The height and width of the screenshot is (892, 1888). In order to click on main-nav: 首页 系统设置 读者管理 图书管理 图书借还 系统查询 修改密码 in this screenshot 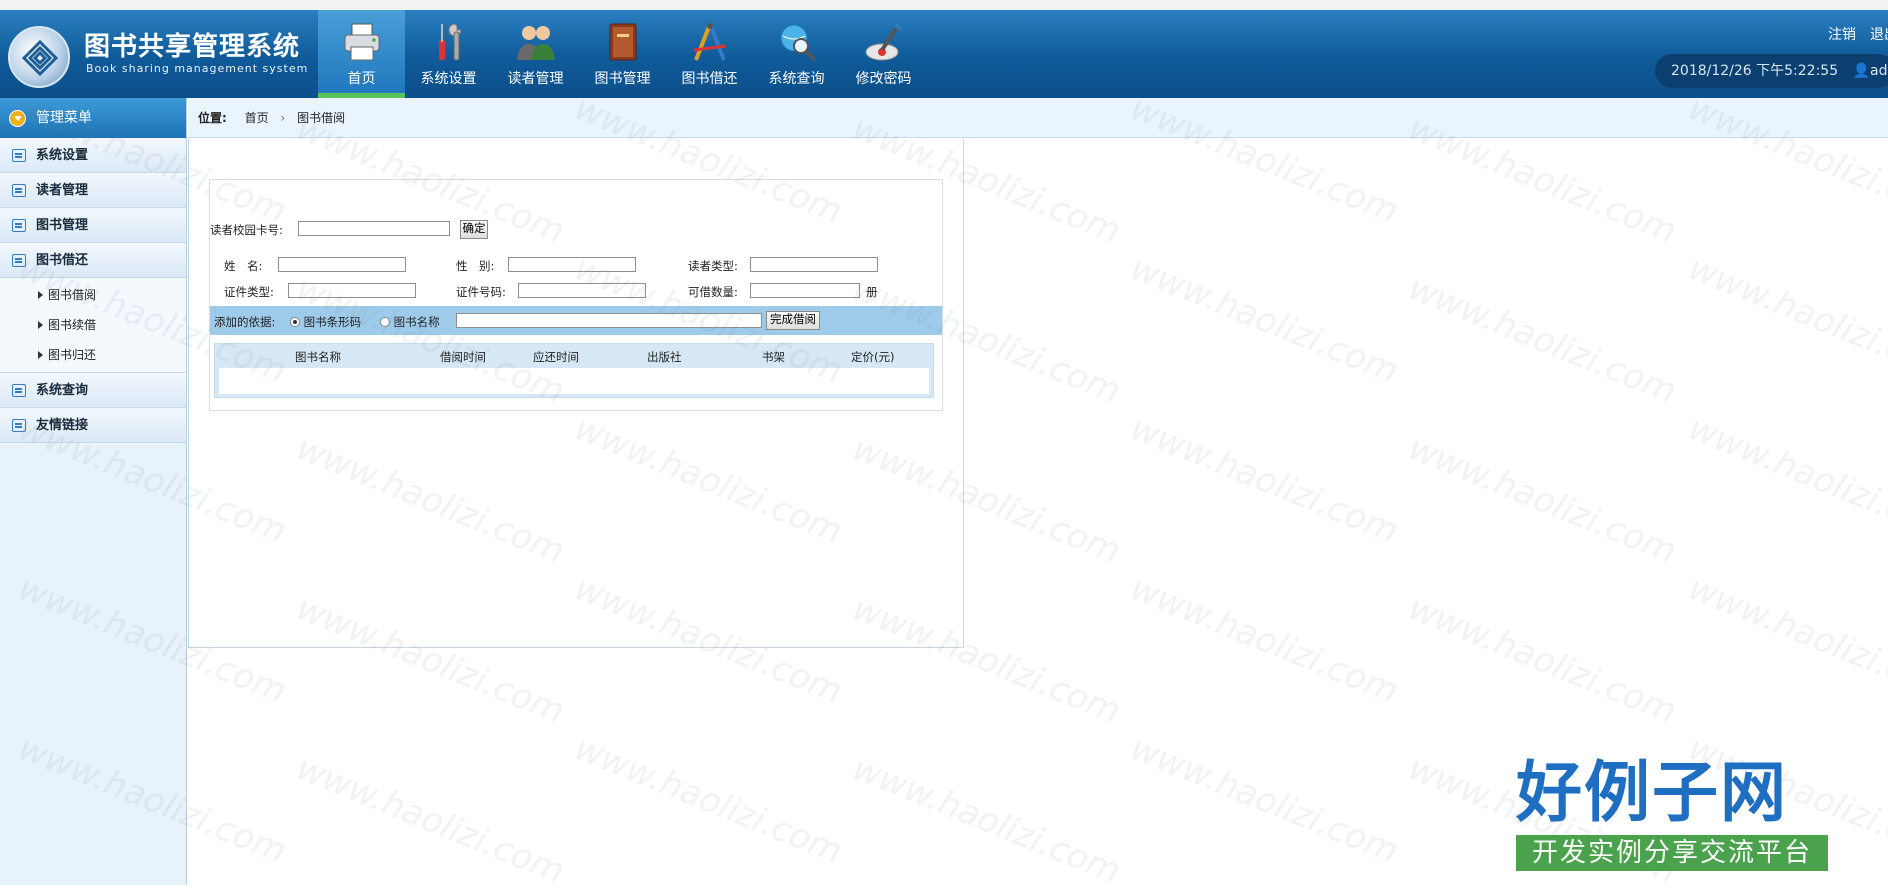, I will do `click(622, 54)`.